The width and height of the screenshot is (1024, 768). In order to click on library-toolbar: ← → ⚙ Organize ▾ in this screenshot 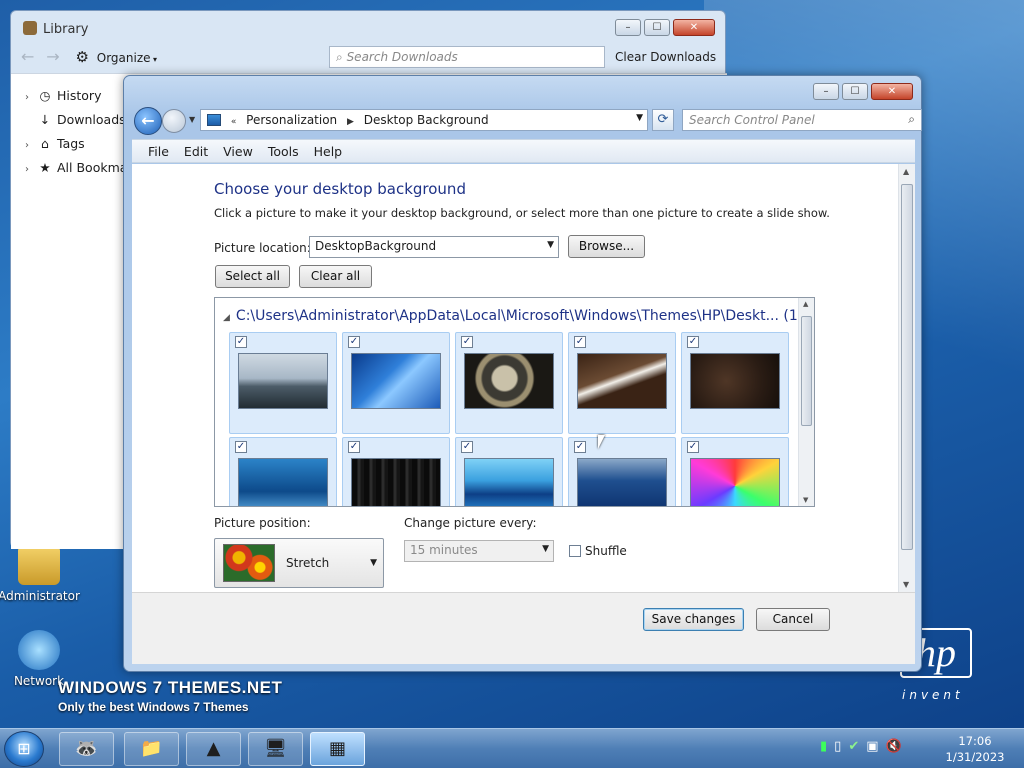, I will do `click(89, 56)`.